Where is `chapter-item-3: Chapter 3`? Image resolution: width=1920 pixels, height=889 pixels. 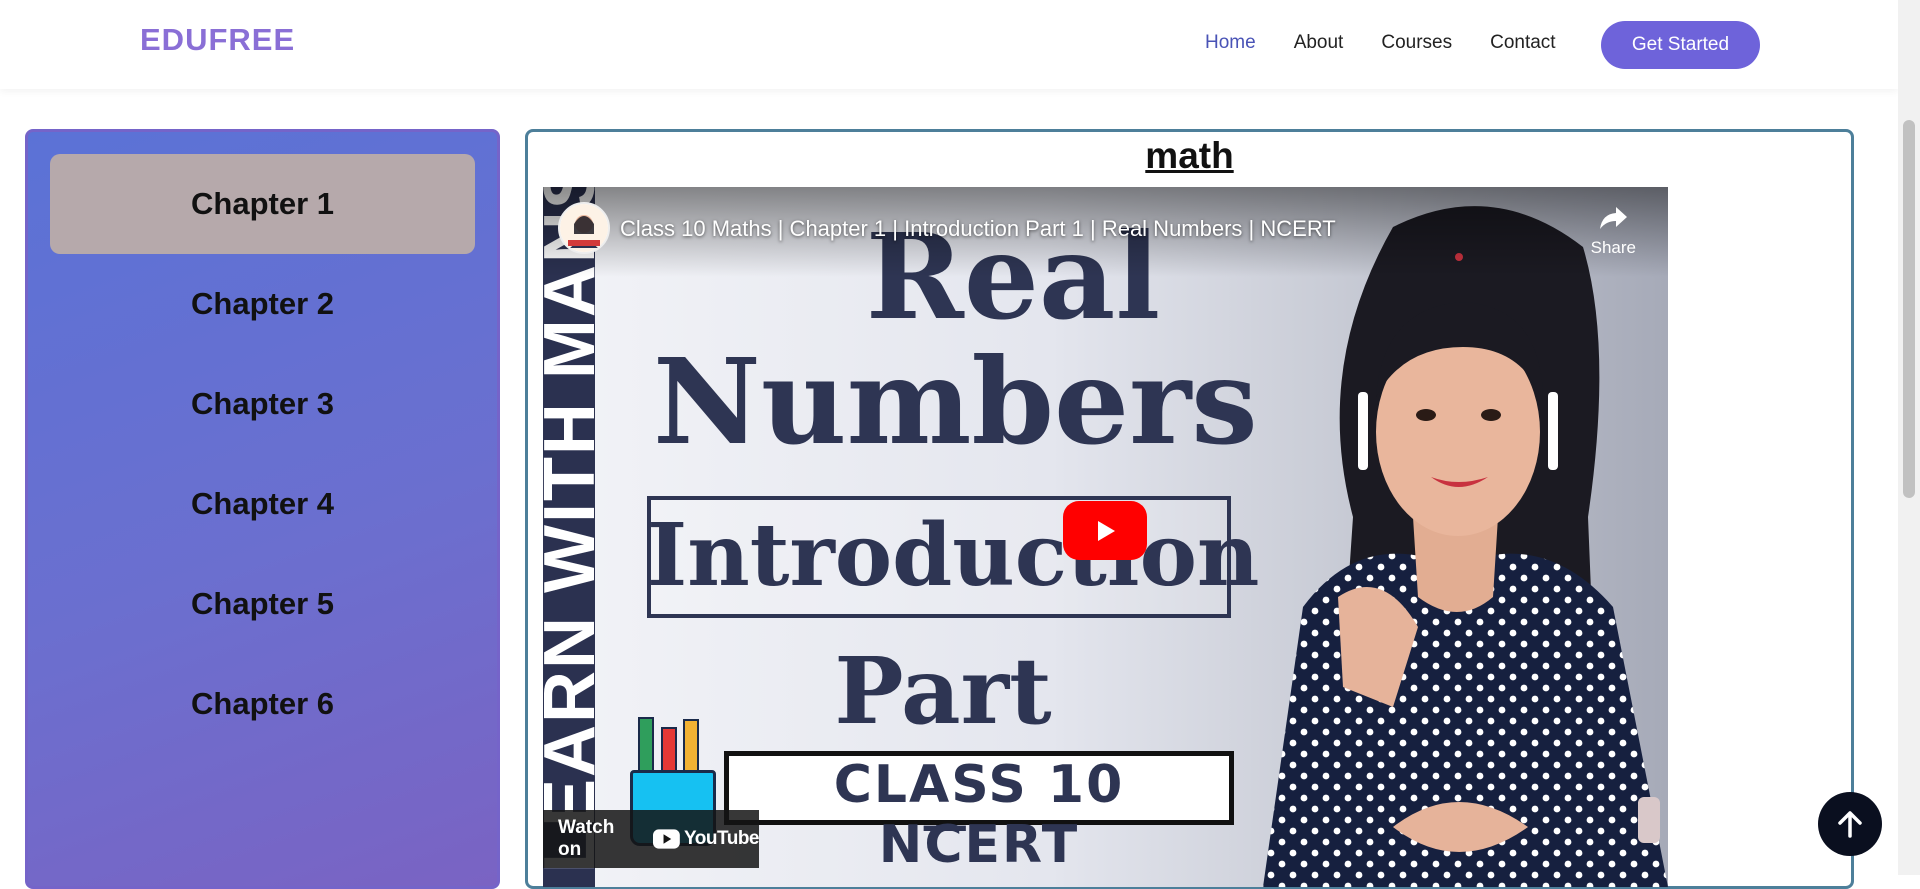
chapter-item-3: Chapter 3 is located at coordinates (262, 404).